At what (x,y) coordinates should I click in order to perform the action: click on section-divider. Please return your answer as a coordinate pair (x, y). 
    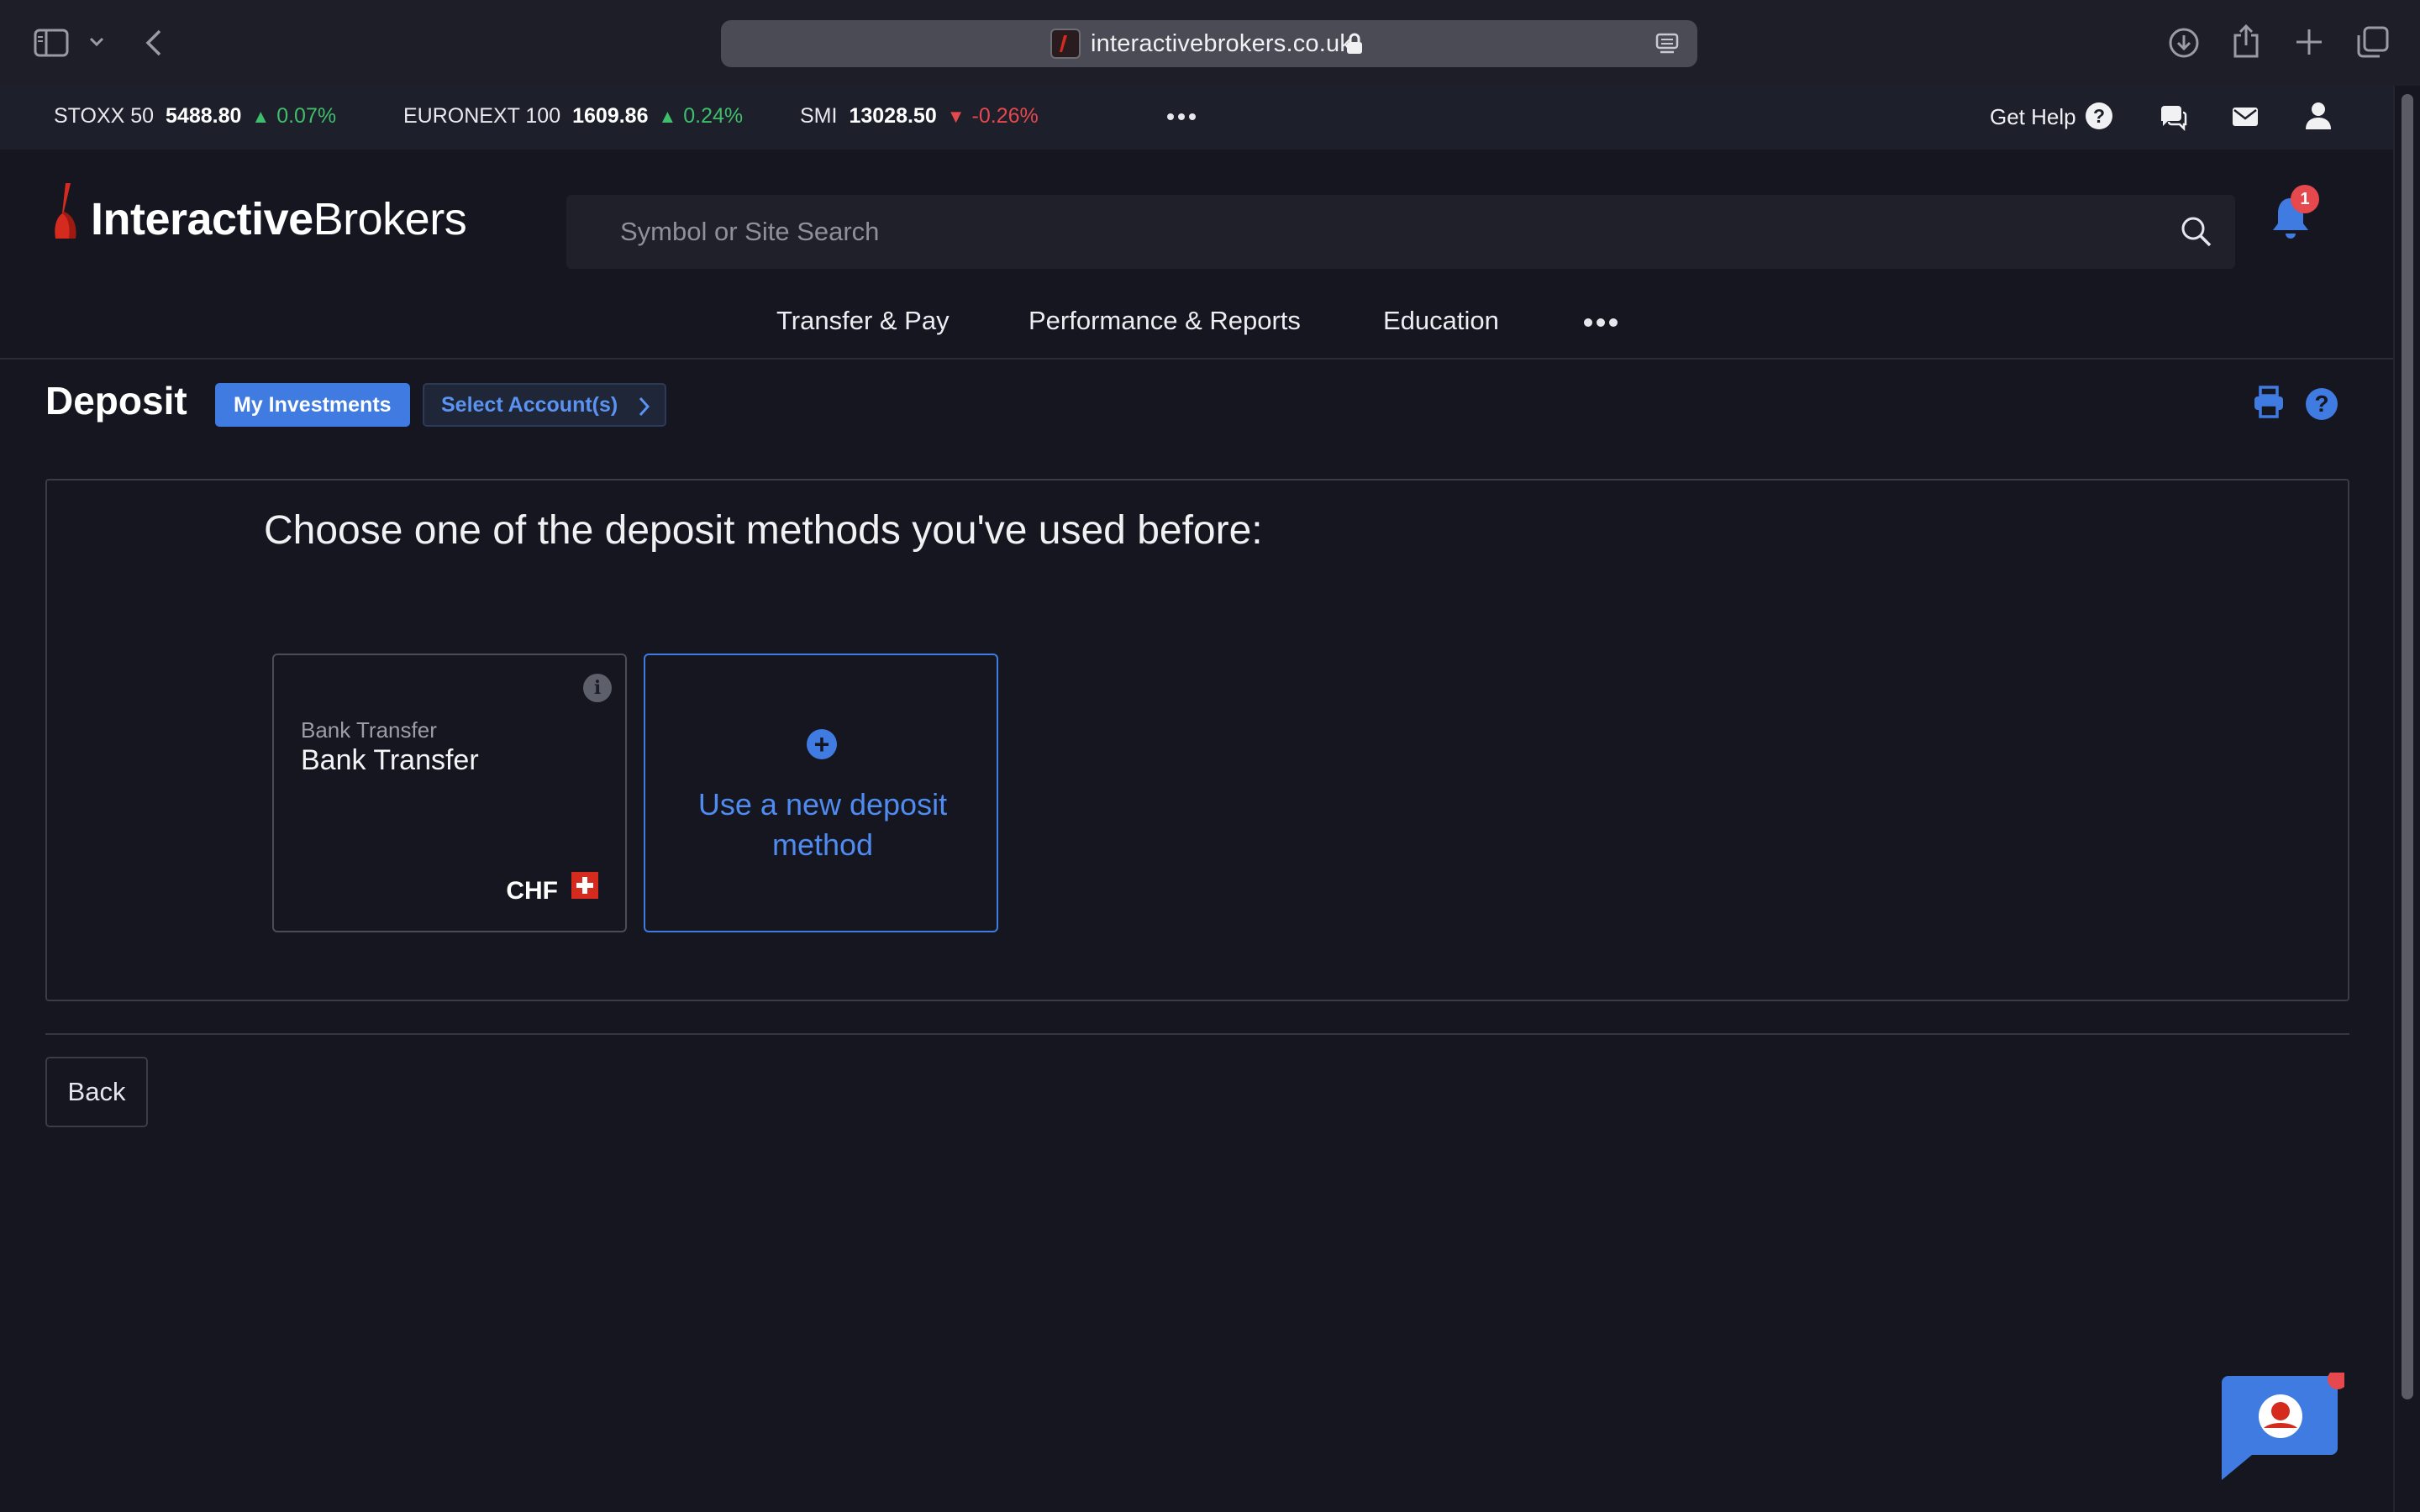
    Looking at the image, I should click on (1197, 1034).